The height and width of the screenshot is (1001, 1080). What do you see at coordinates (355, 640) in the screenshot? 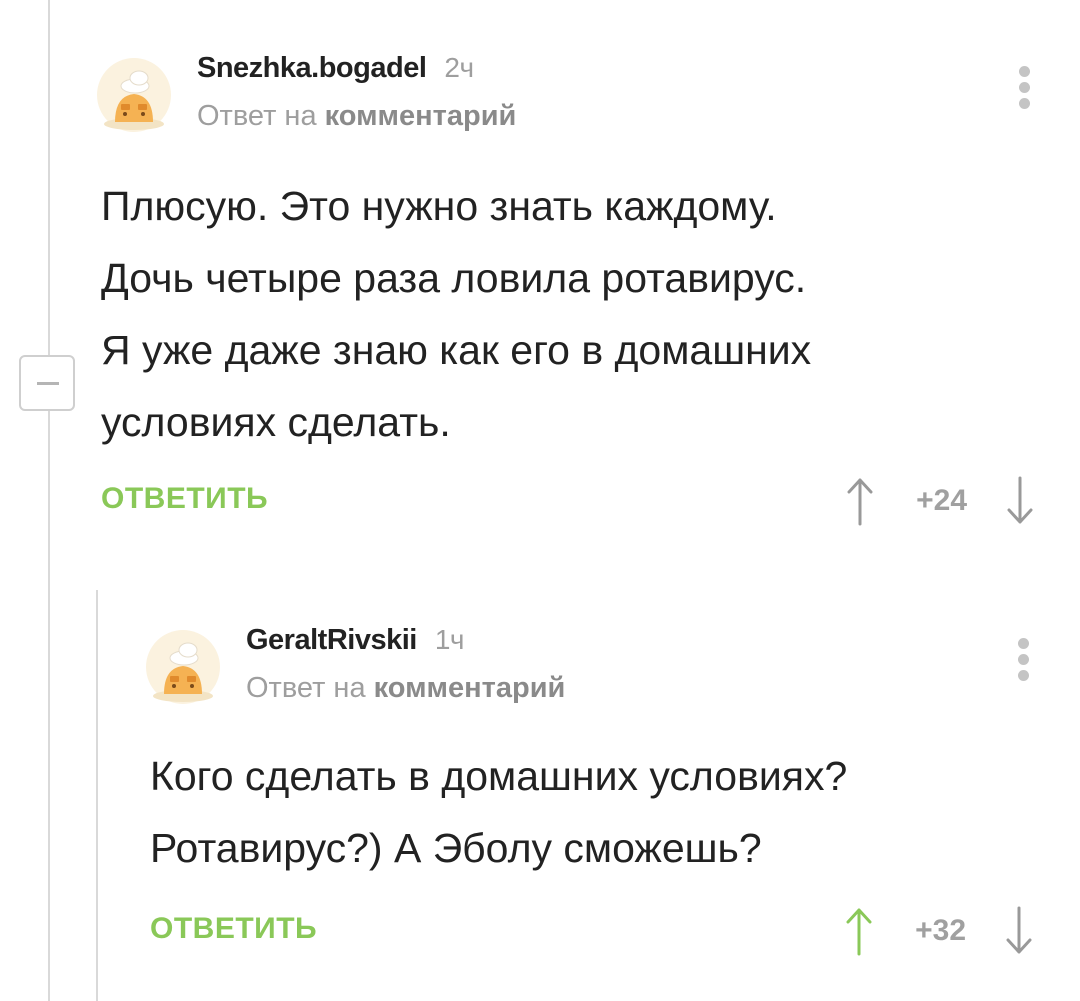
I see `author-name: GeraltRivskii 1ч` at bounding box center [355, 640].